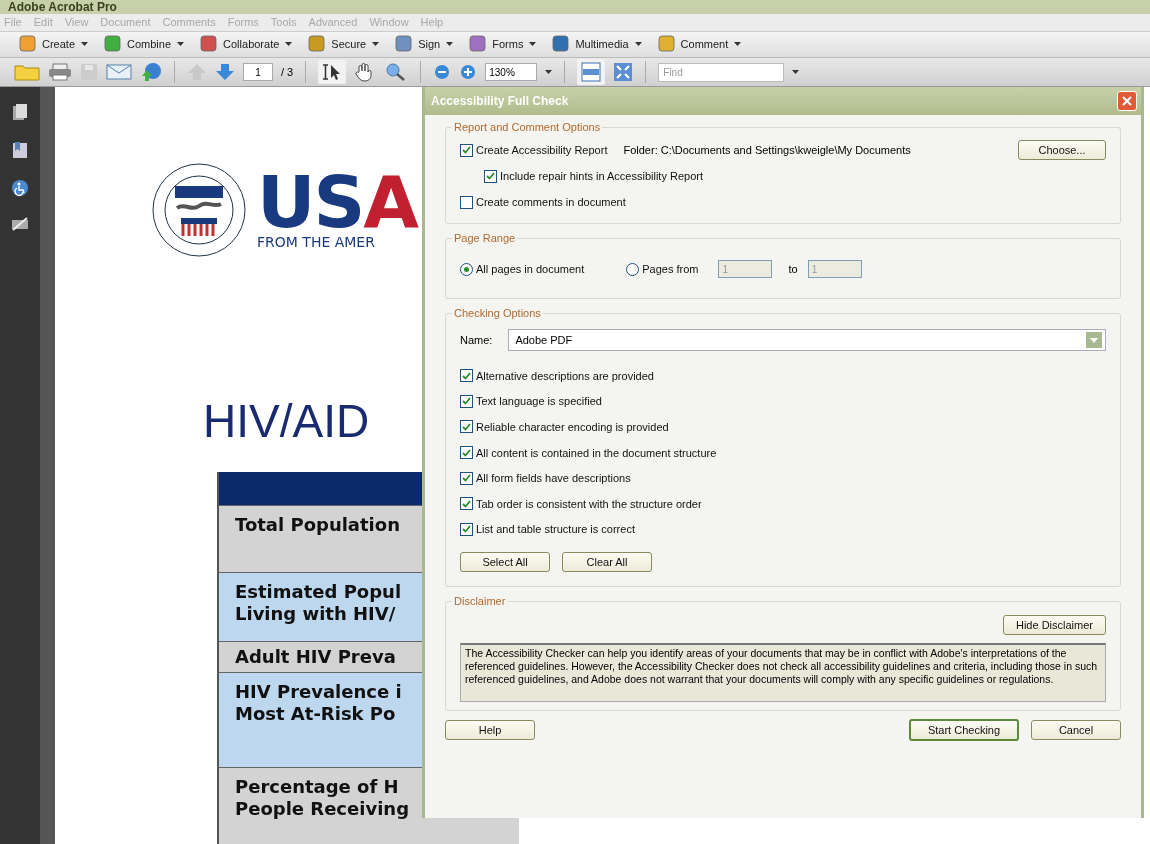  I want to click on name-label: Name:, so click(476, 340).